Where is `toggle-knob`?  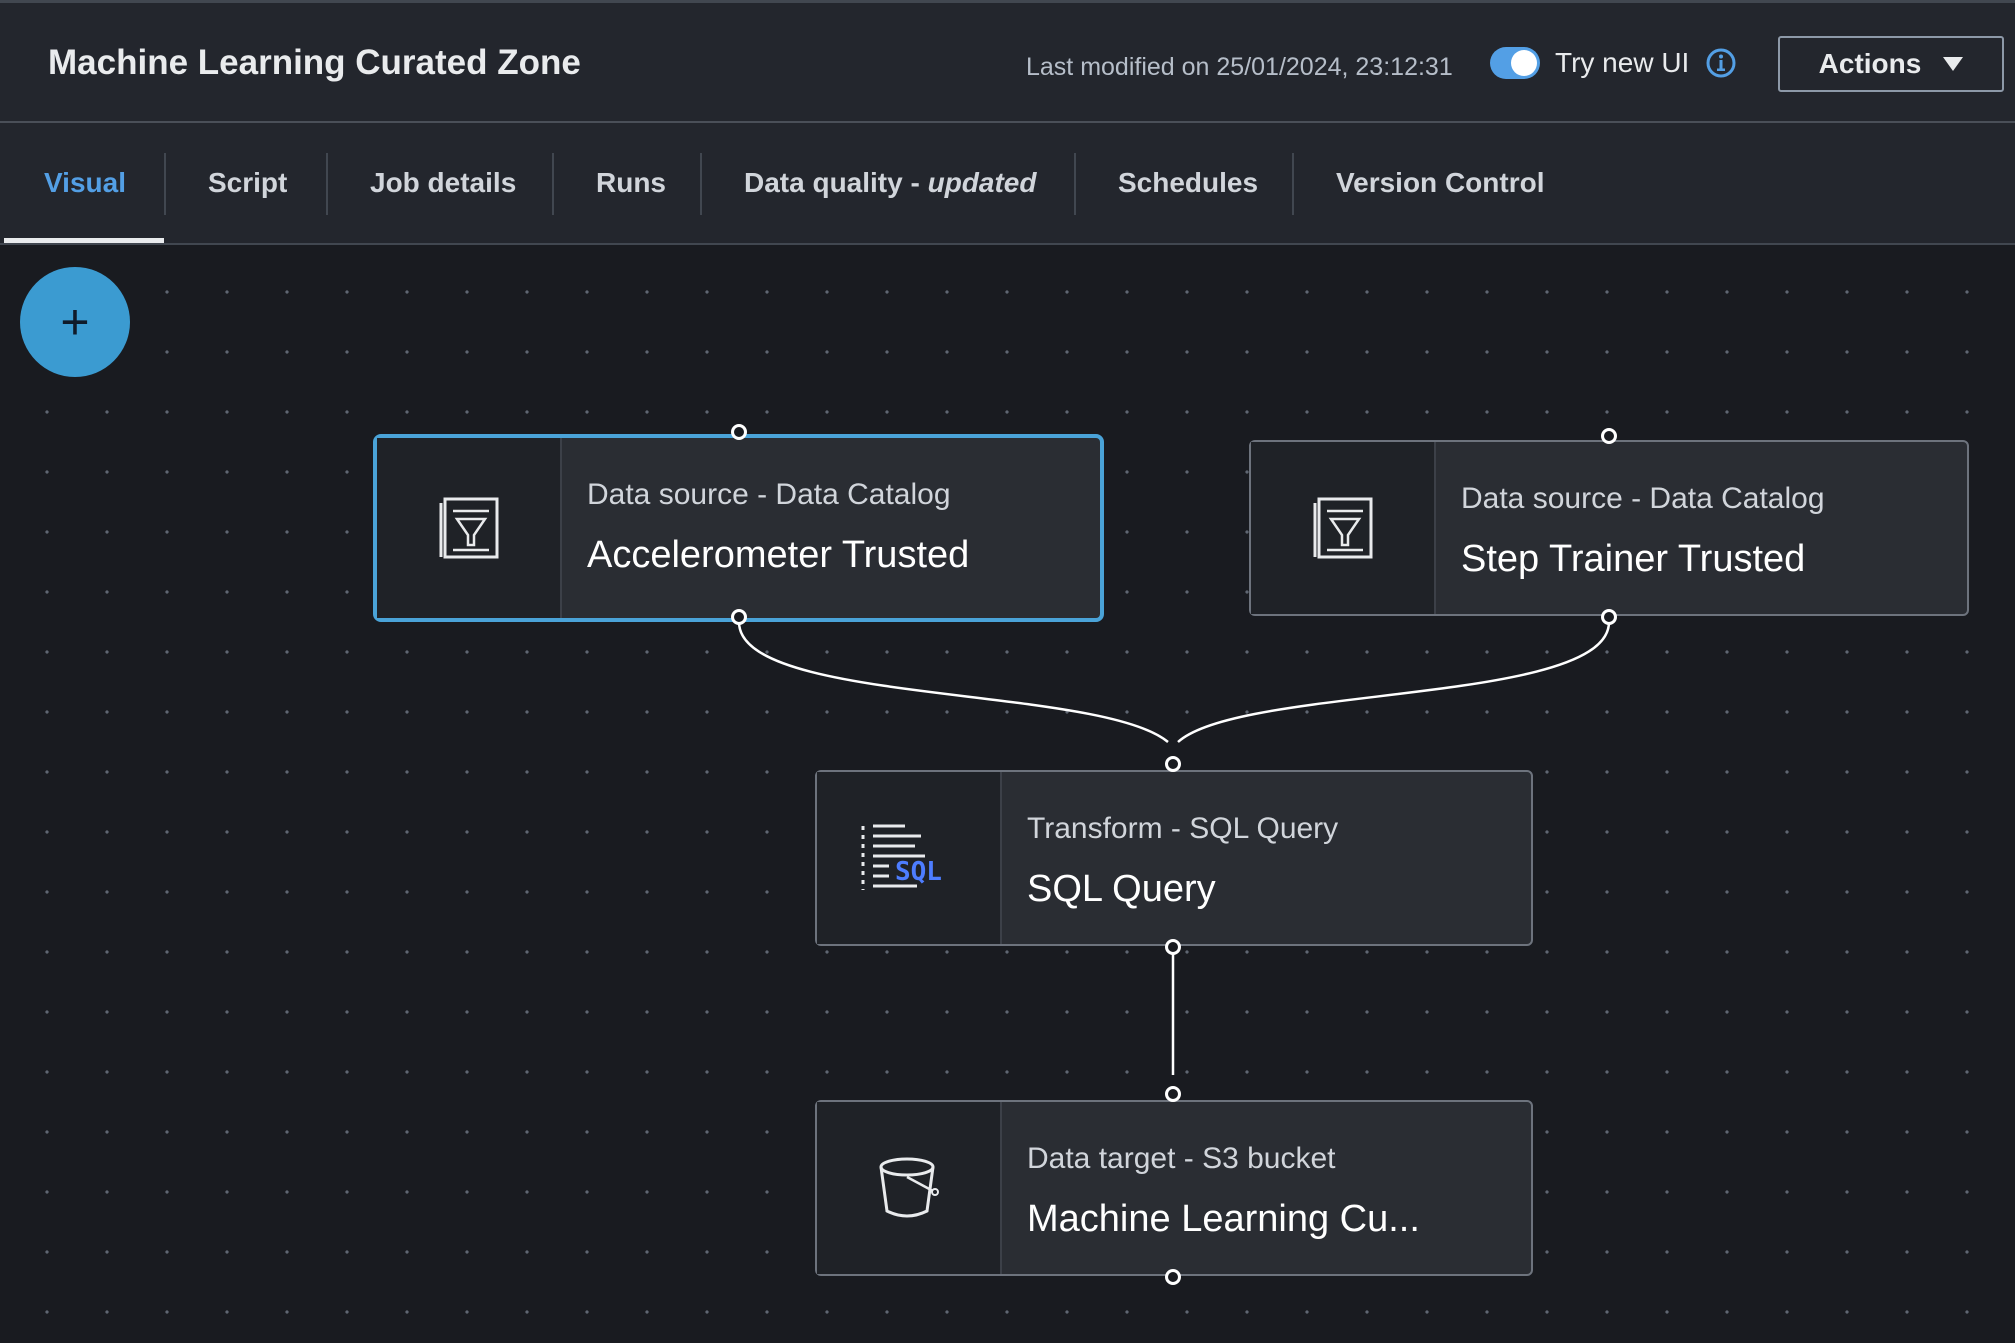 toggle-knob is located at coordinates (1524, 63).